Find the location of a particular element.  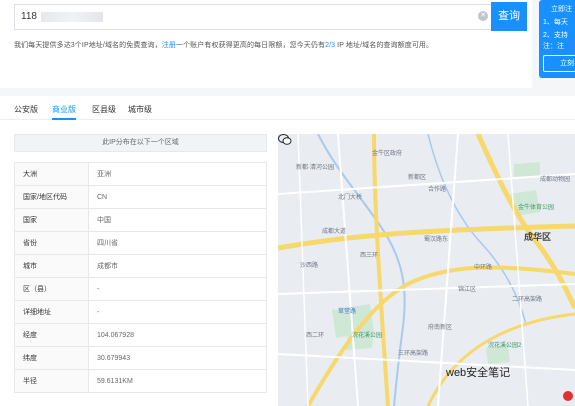

row-value: 59.6131KM is located at coordinates (177, 381).